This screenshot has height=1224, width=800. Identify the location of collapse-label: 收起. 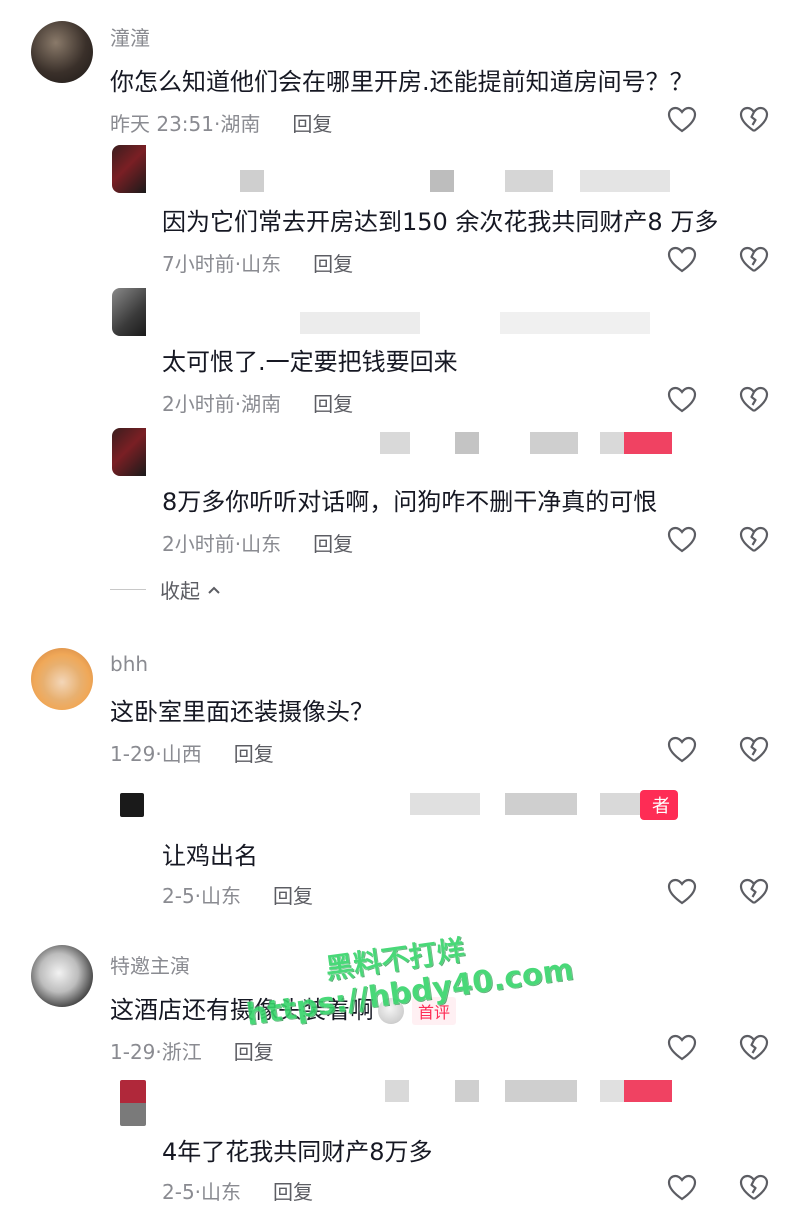
(180, 591).